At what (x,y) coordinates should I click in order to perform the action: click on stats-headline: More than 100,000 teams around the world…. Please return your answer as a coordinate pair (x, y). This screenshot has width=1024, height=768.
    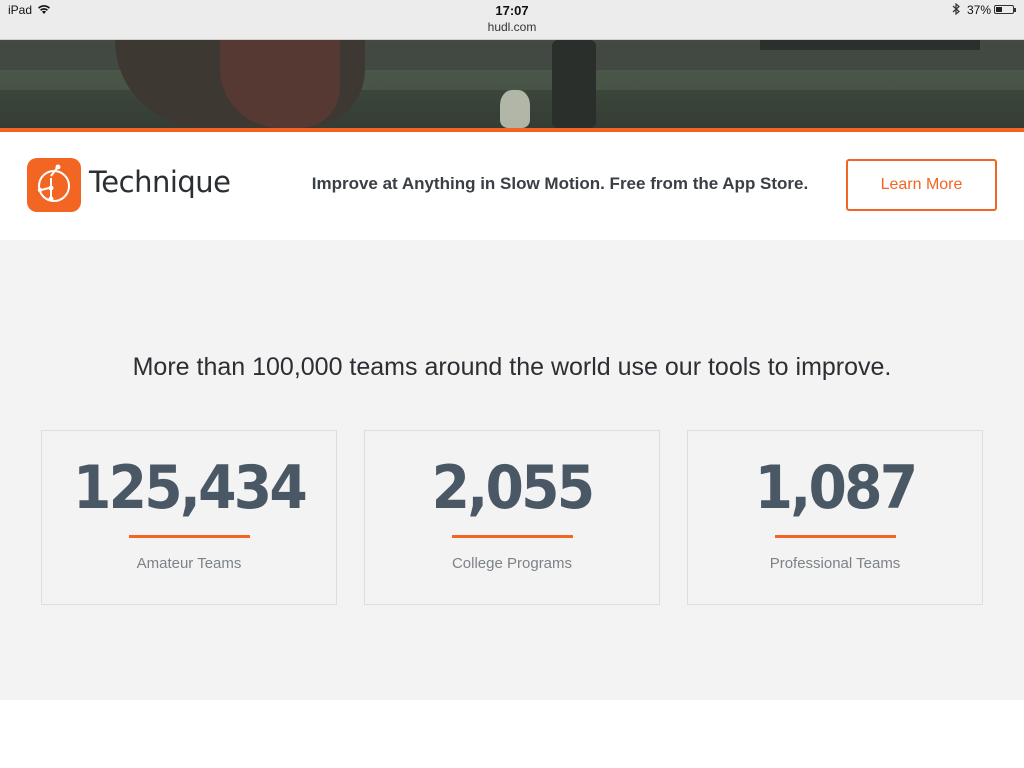
    Looking at the image, I should click on (512, 367).